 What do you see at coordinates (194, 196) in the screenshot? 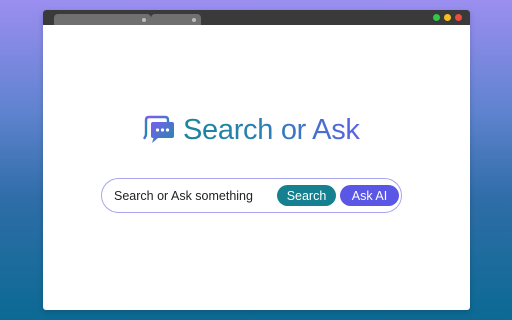
I see `search-input` at bounding box center [194, 196].